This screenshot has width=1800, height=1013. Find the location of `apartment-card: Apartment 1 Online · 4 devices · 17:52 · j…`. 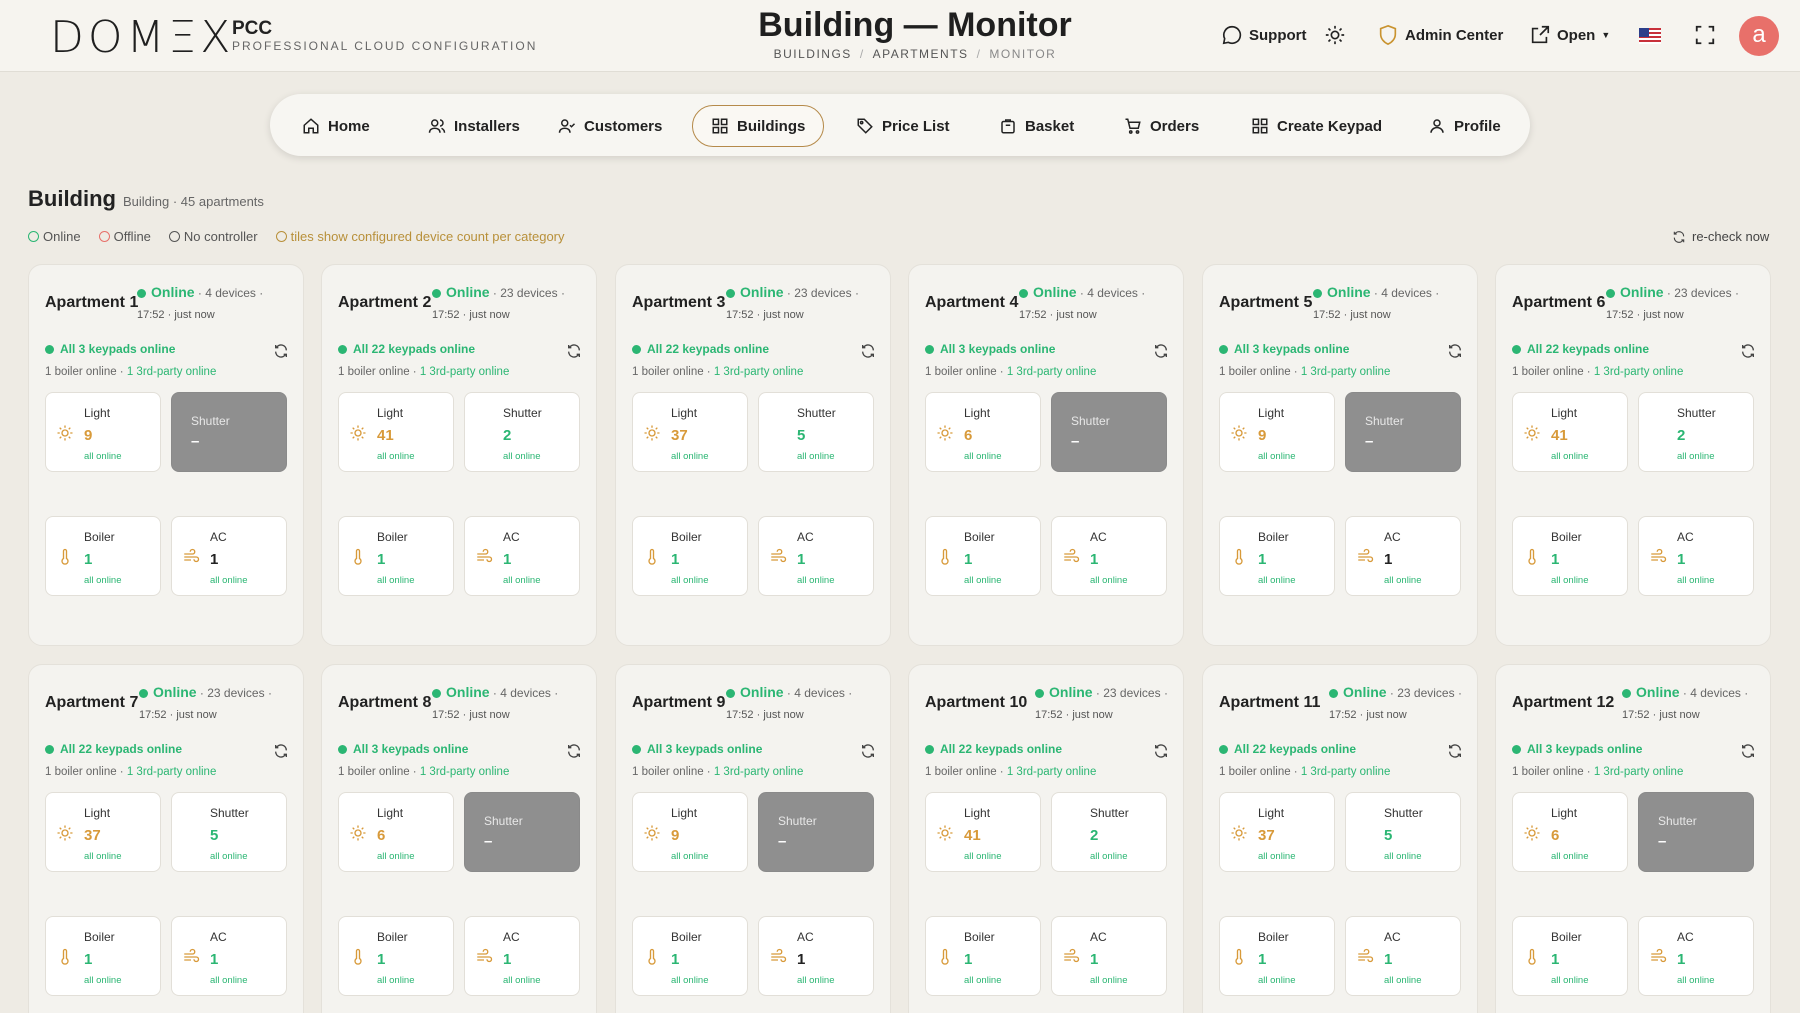

apartment-card: Apartment 1 Online · 4 devices · 17:52 · j… is located at coordinates (166, 455).